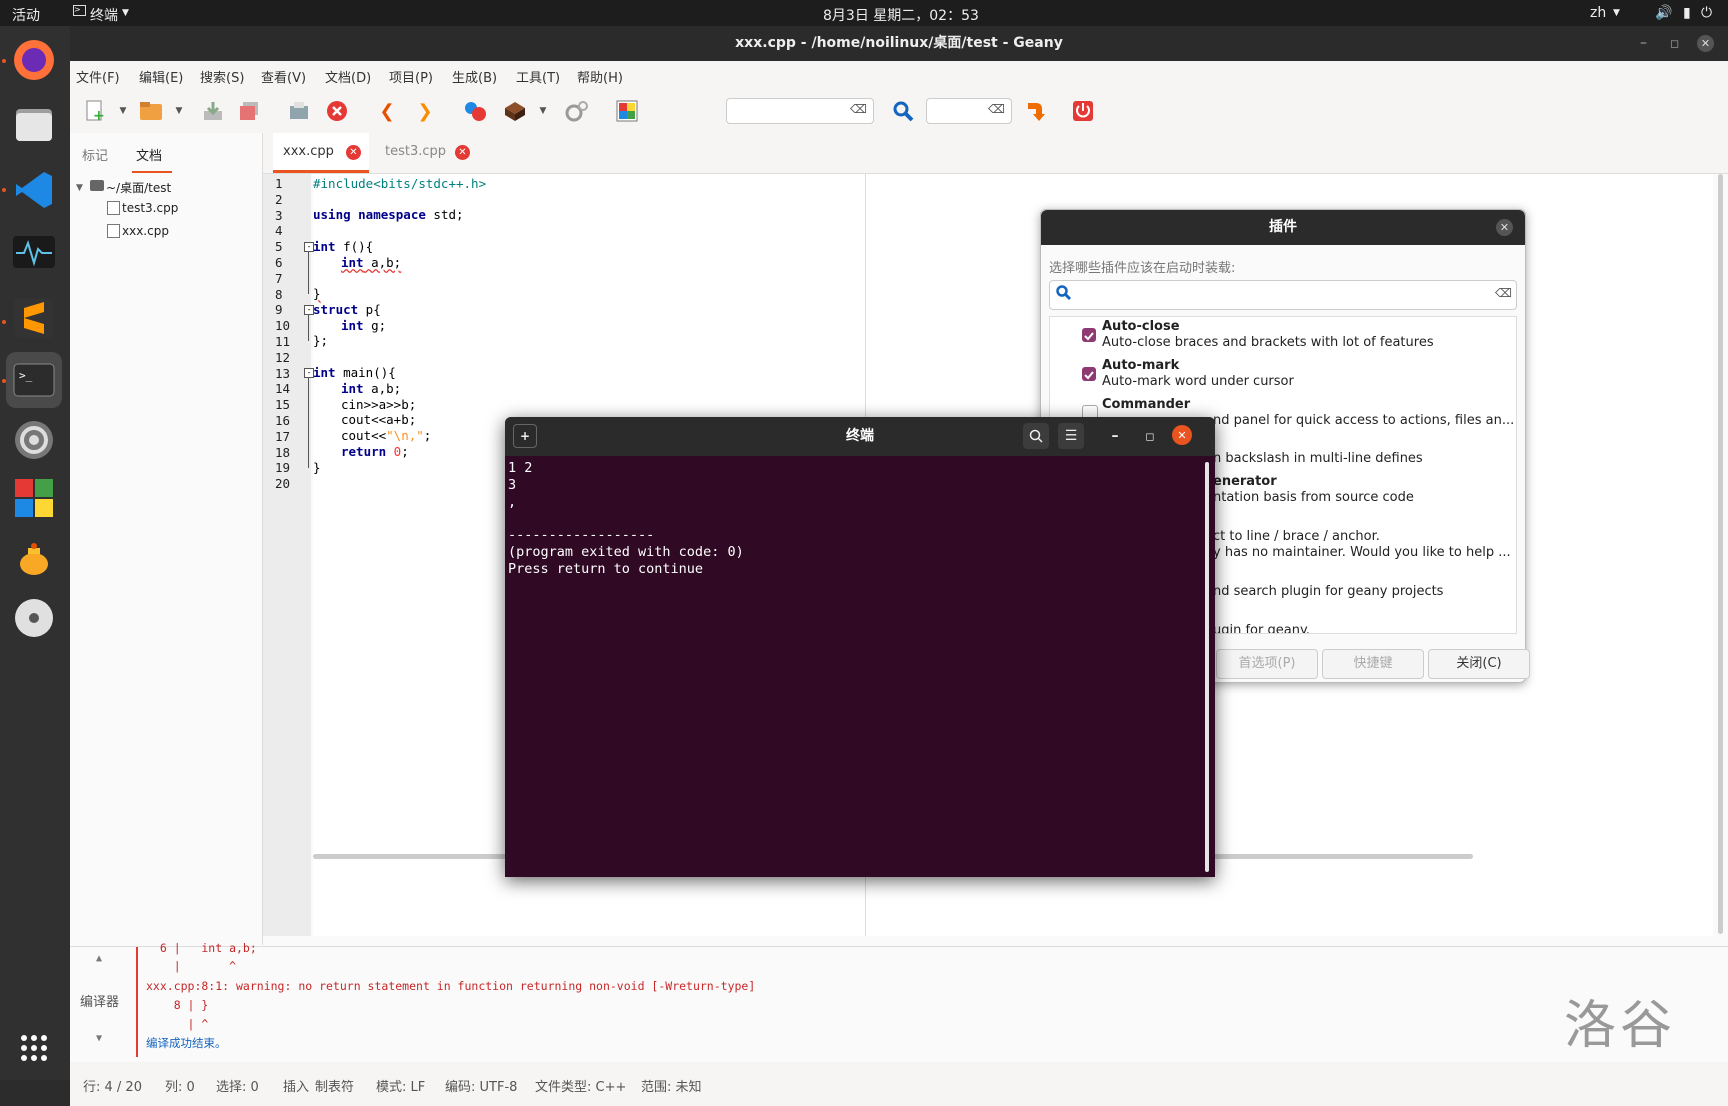 The width and height of the screenshot is (1728, 1106). What do you see at coordinates (901, 15) in the screenshot?
I see `clock: 8月3日 星期二，02：53` at bounding box center [901, 15].